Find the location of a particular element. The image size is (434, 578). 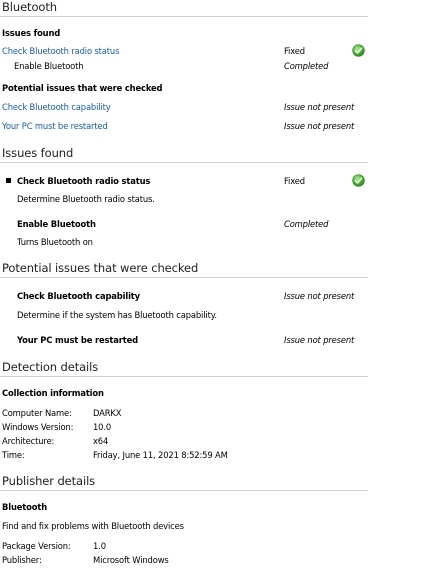

detail-value: DARKX is located at coordinates (107, 413).